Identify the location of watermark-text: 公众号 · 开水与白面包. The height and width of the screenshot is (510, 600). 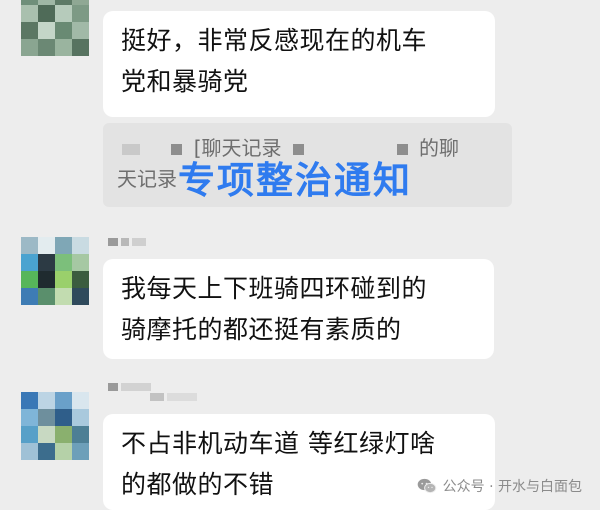
(512, 487).